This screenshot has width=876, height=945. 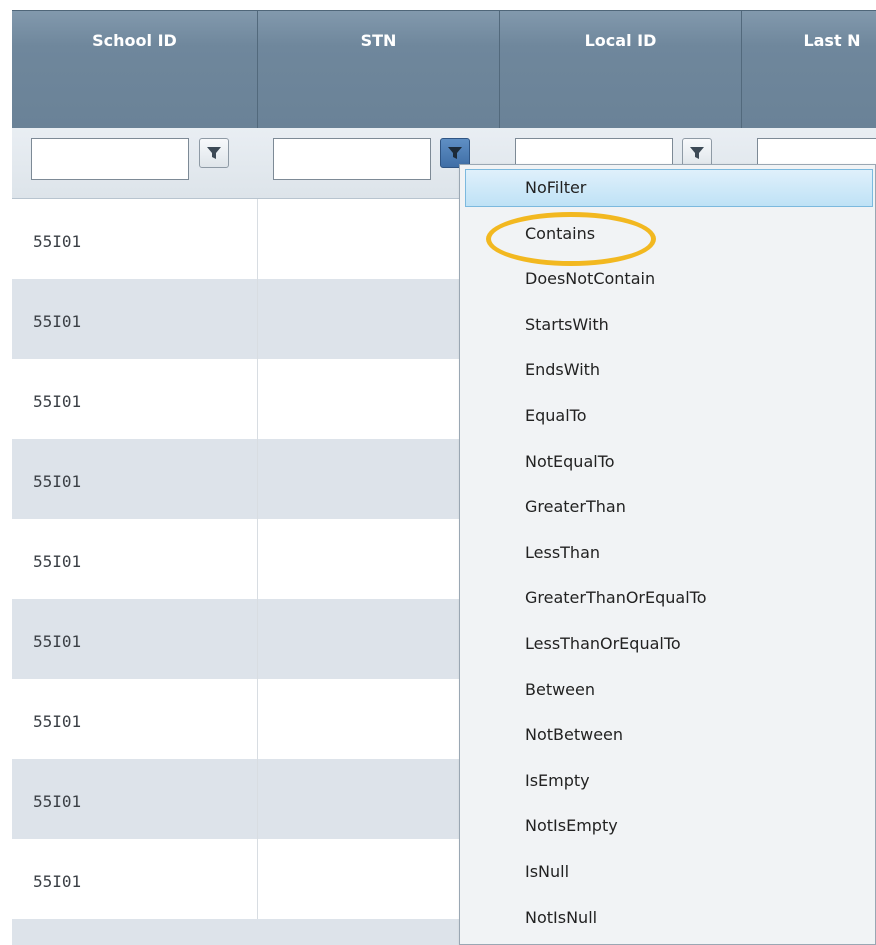 What do you see at coordinates (352, 159) in the screenshot?
I see `stn-filter-input` at bounding box center [352, 159].